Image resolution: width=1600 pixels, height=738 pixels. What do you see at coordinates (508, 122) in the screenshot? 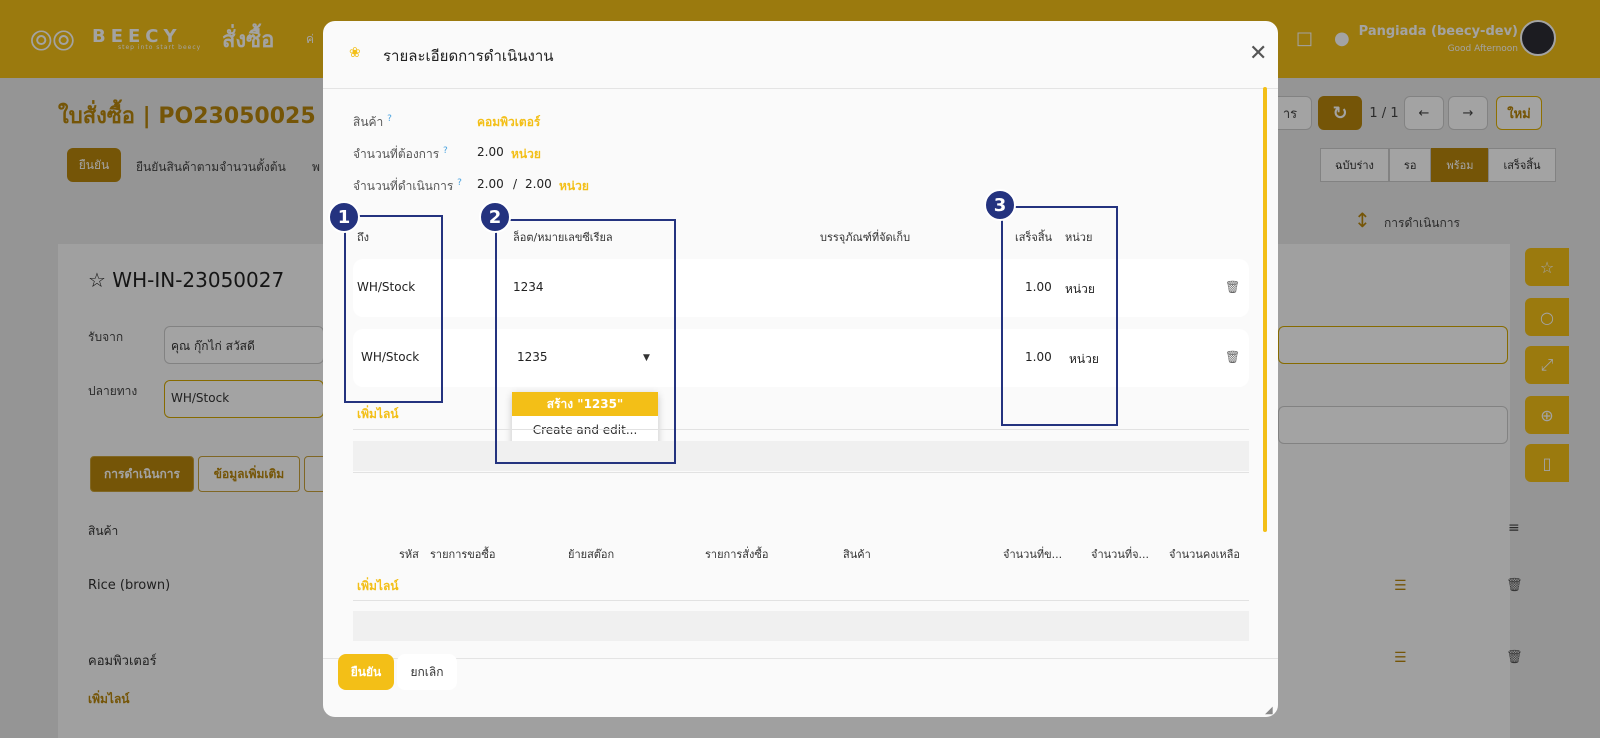
I see `product-value: คอมพิวเตอร์` at bounding box center [508, 122].